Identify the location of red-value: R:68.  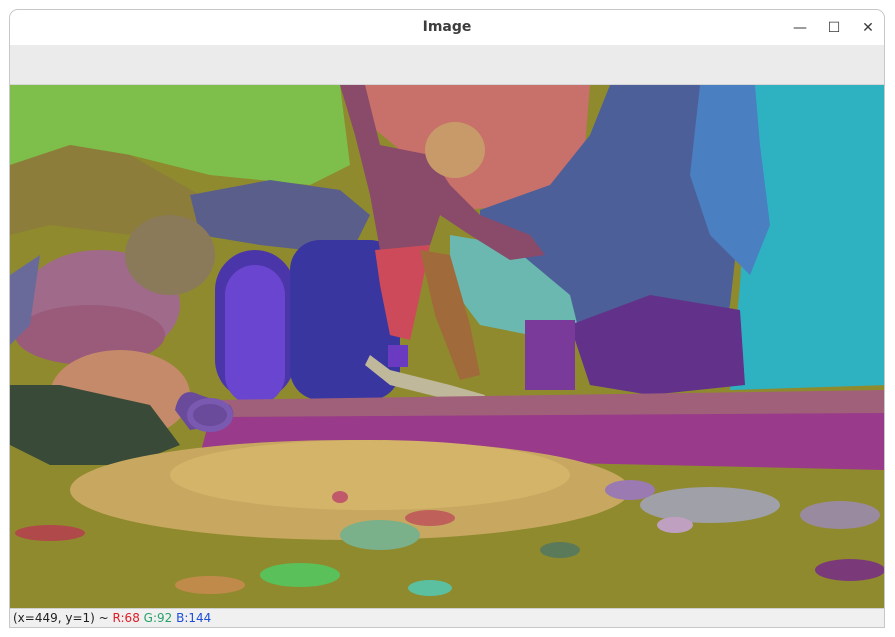
(126, 618).